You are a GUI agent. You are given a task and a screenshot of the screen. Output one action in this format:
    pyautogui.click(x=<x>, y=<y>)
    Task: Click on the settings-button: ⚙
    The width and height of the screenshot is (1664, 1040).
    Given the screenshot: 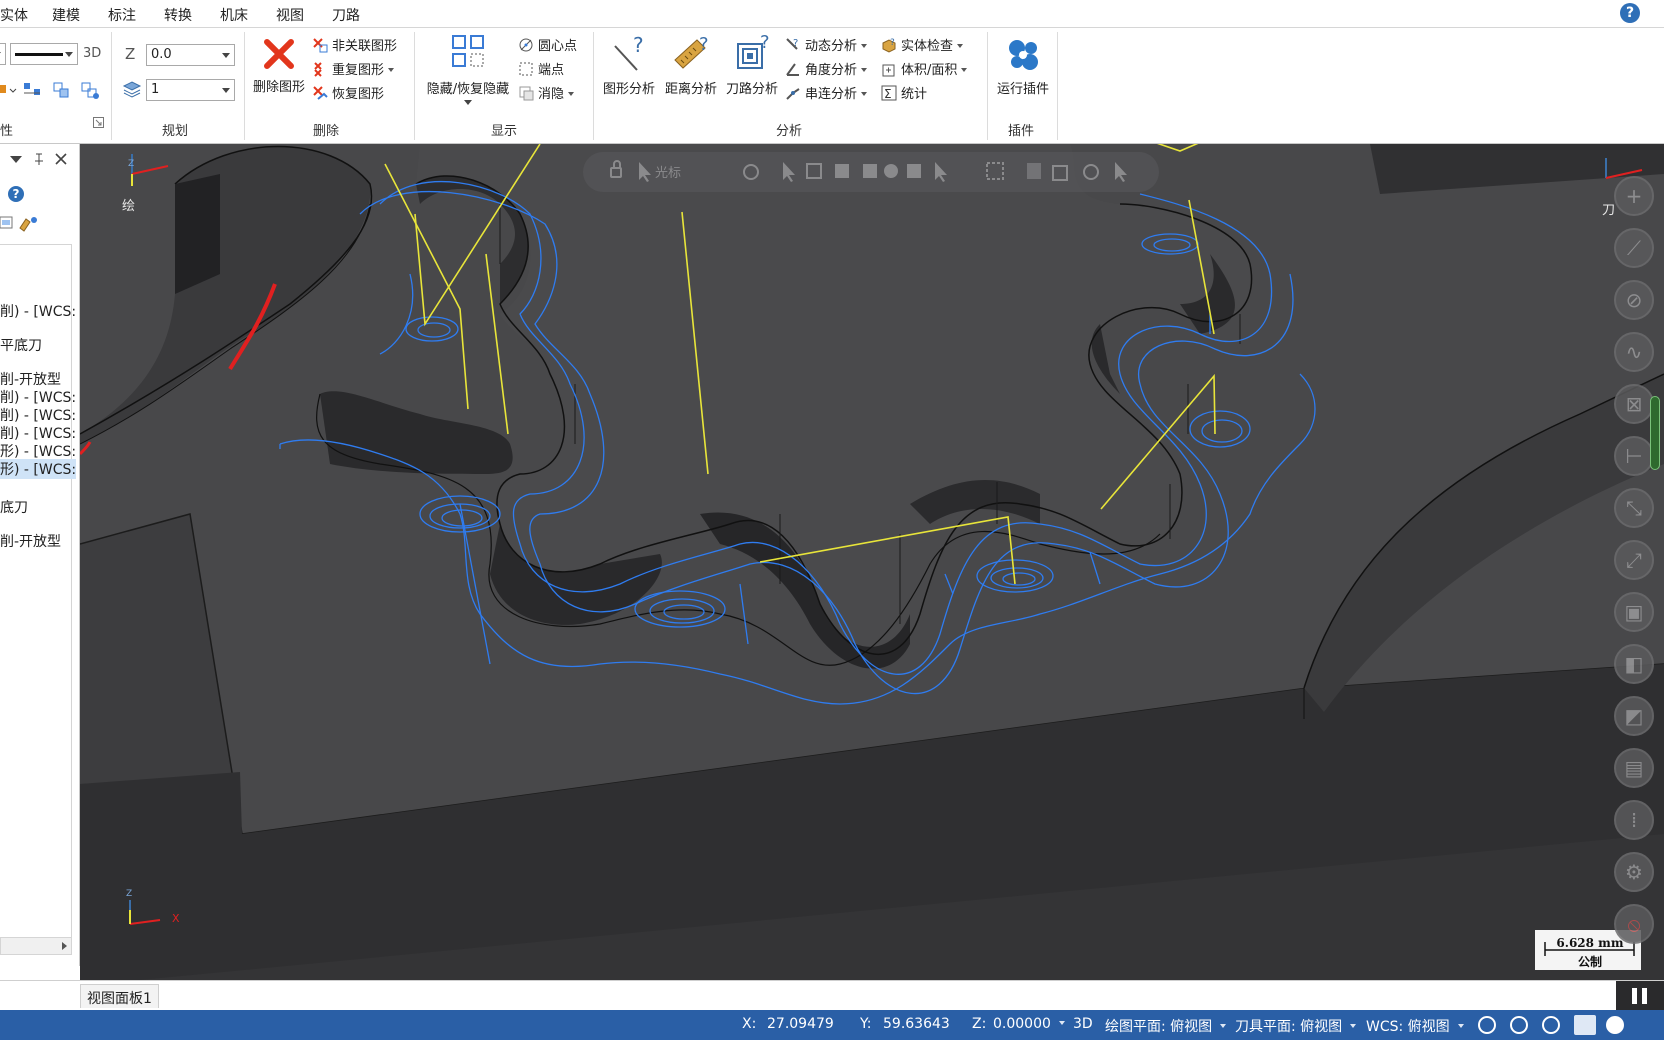 What is the action you would take?
    pyautogui.click(x=1634, y=872)
    